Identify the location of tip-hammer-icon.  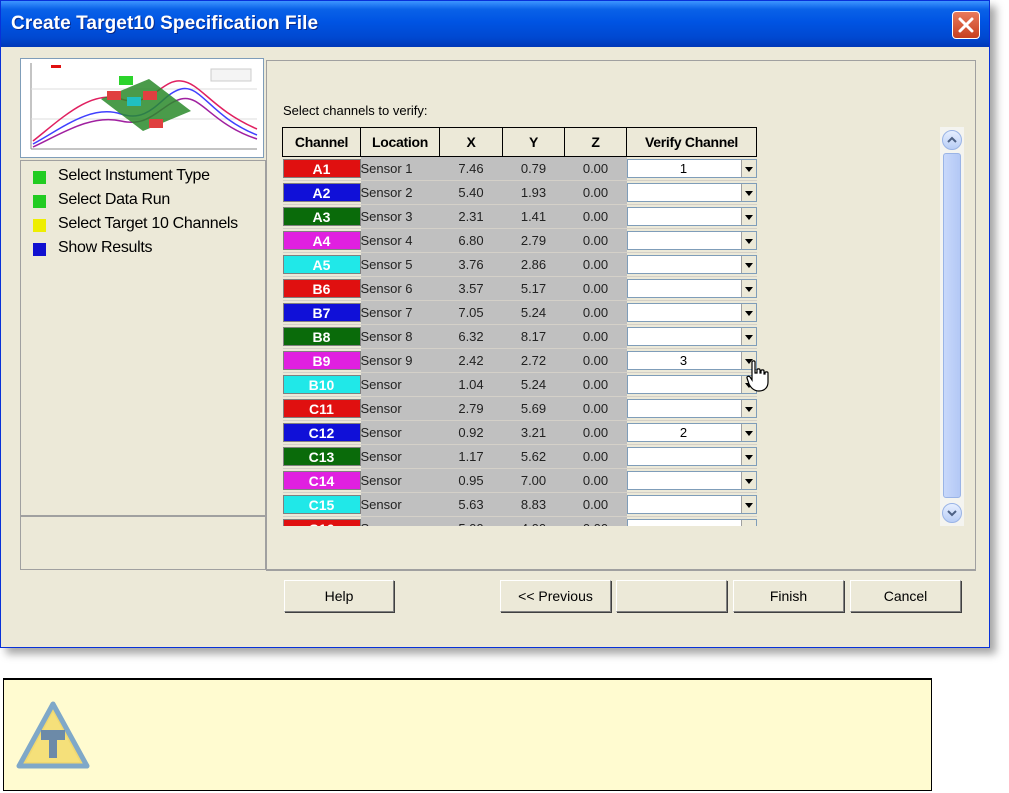
(53, 735).